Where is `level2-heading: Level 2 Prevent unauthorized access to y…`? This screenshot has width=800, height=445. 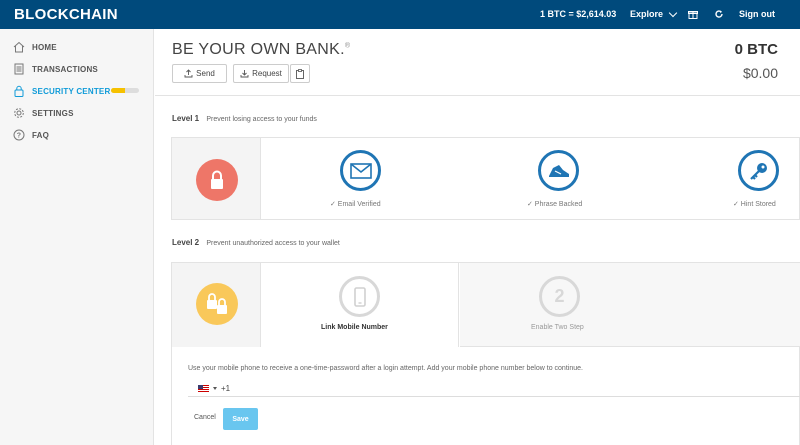 level2-heading: Level 2 Prevent unauthorized access to y… is located at coordinates (256, 242).